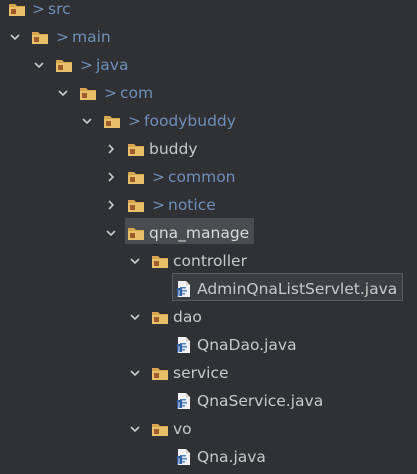  What do you see at coordinates (208, 93) in the screenshot?
I see `tree-item-com: > com` at bounding box center [208, 93].